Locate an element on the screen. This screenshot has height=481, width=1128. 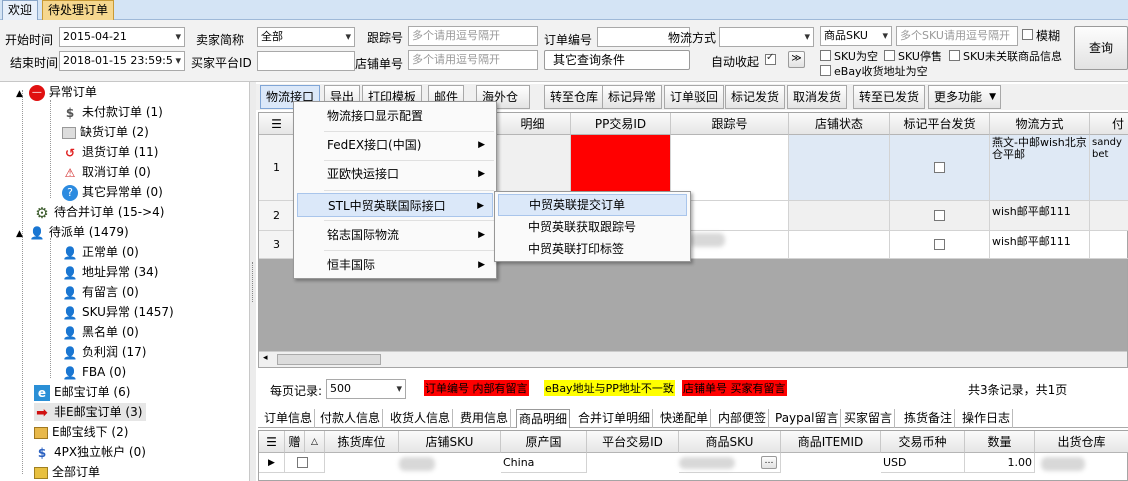
grid-header-tracking: 跟踪号 is located at coordinates (730, 124).